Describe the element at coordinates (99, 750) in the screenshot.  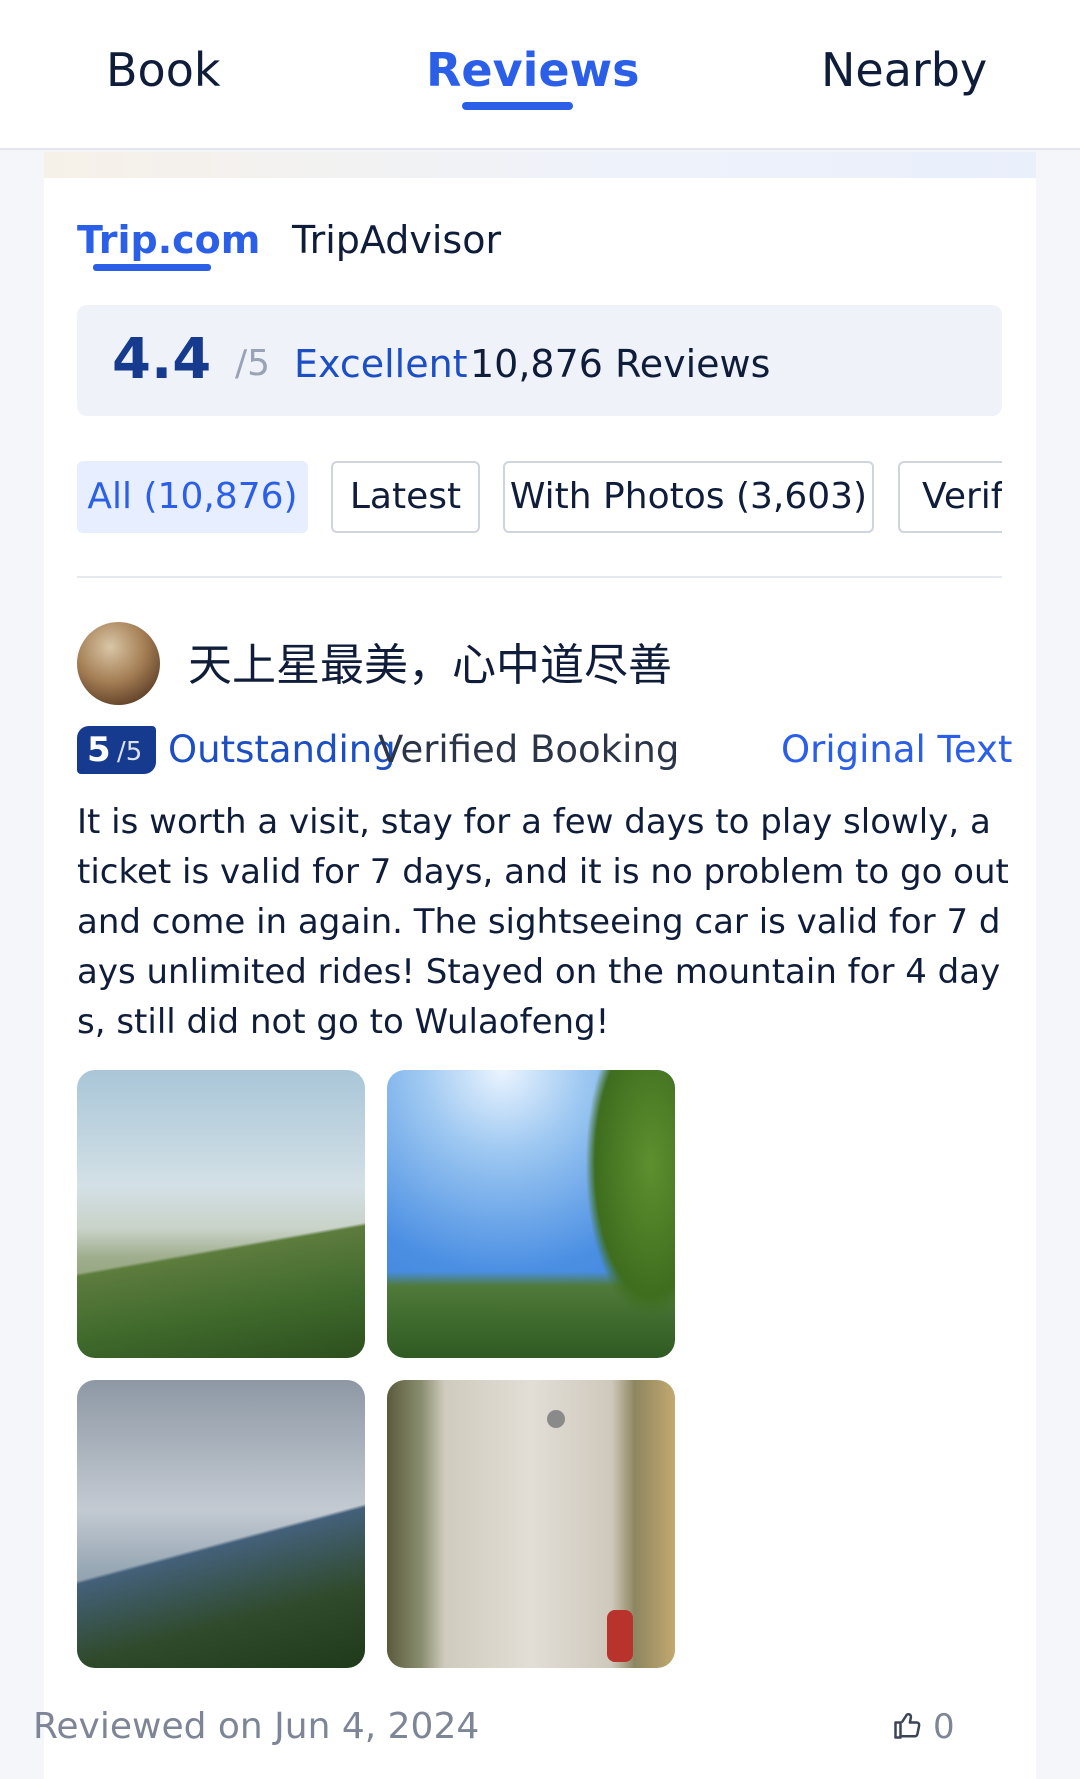
I see `review-rating-value: 5` at that location.